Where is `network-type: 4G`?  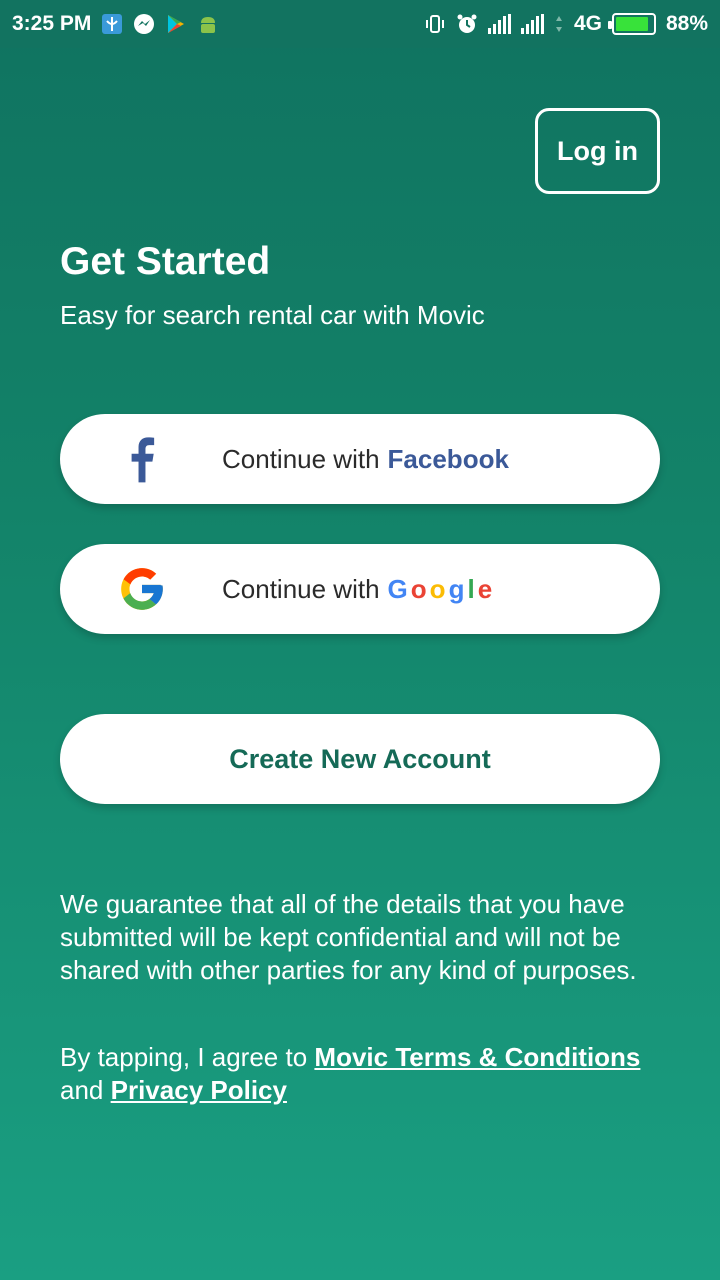 network-type: 4G is located at coordinates (587, 23).